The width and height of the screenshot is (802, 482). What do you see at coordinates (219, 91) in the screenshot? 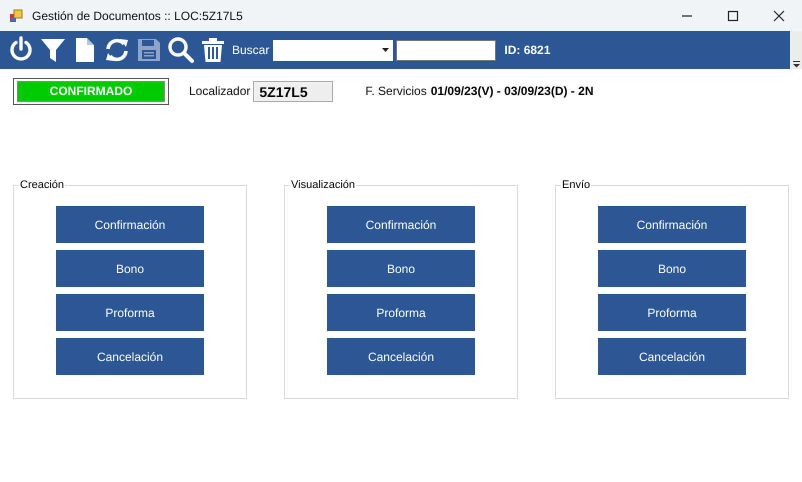
I see `locator-label: Localizador` at bounding box center [219, 91].